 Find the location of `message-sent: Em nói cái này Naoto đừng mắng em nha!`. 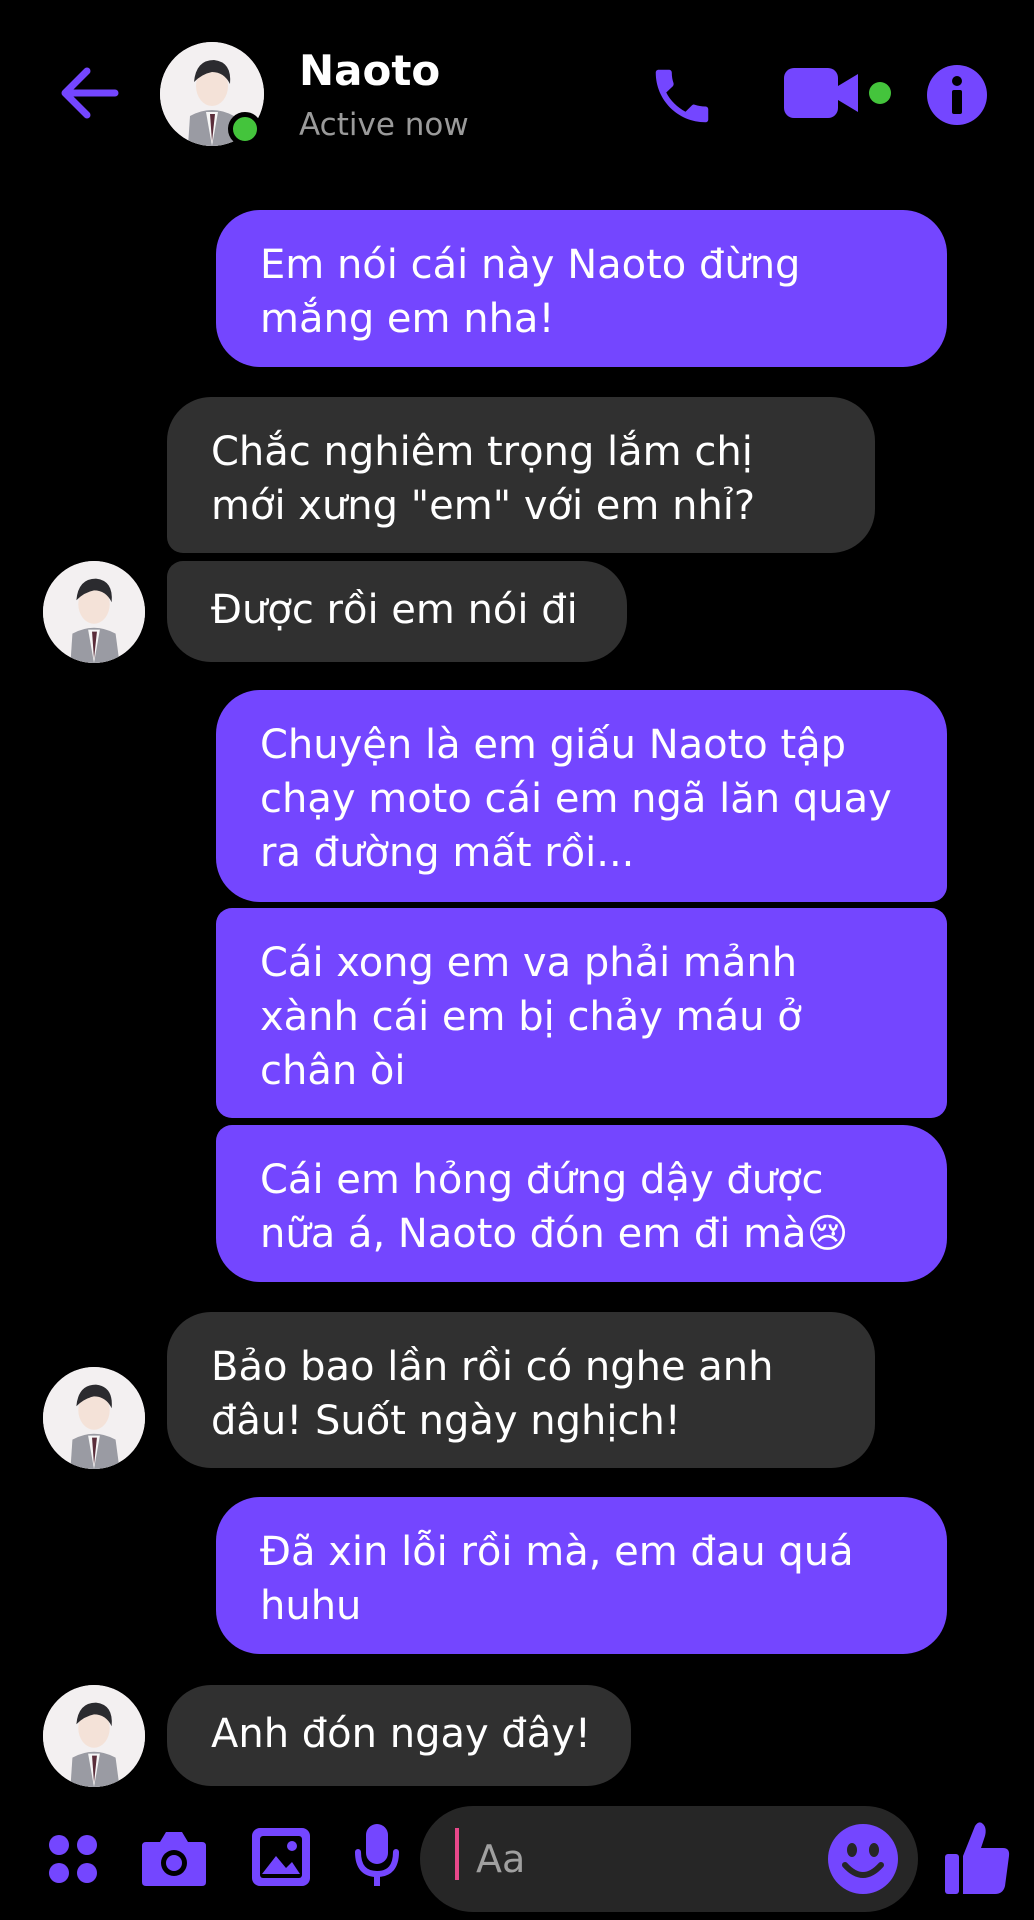

message-sent: Em nói cái này Naoto đừng mắng em nha! is located at coordinates (581, 288).